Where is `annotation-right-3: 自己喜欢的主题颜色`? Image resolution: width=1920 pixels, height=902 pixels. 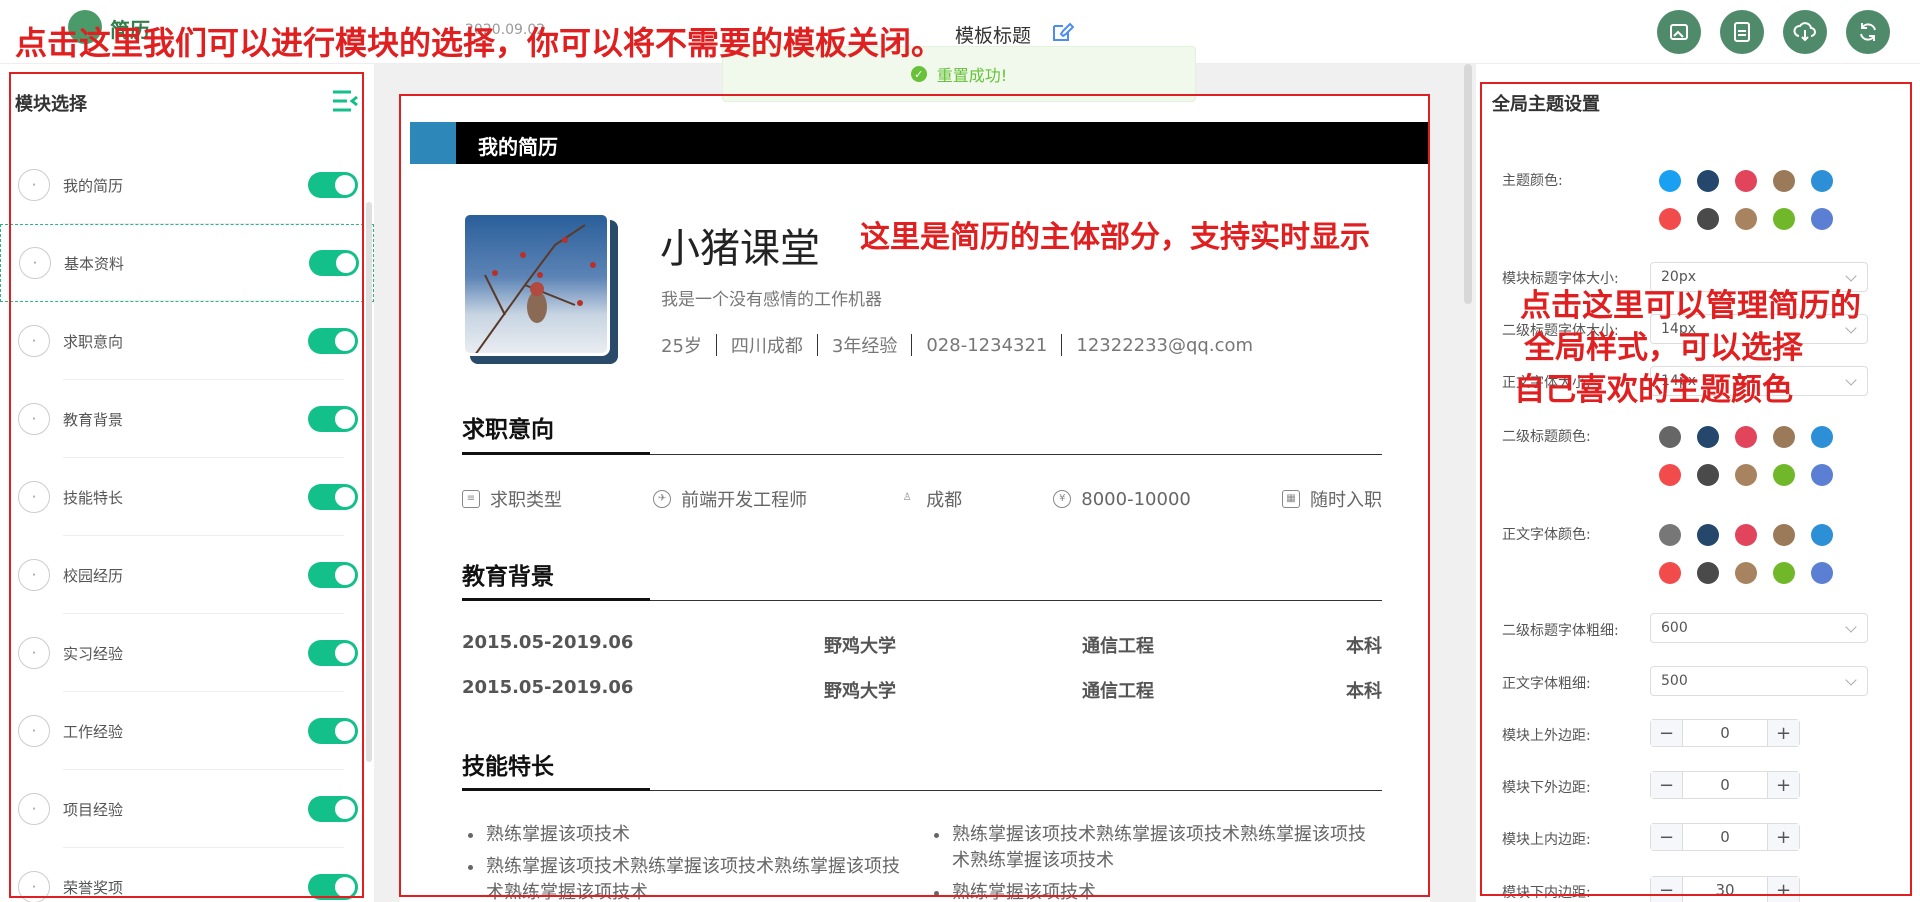 annotation-right-3: 自己喜欢的主题颜色 is located at coordinates (1653, 390).